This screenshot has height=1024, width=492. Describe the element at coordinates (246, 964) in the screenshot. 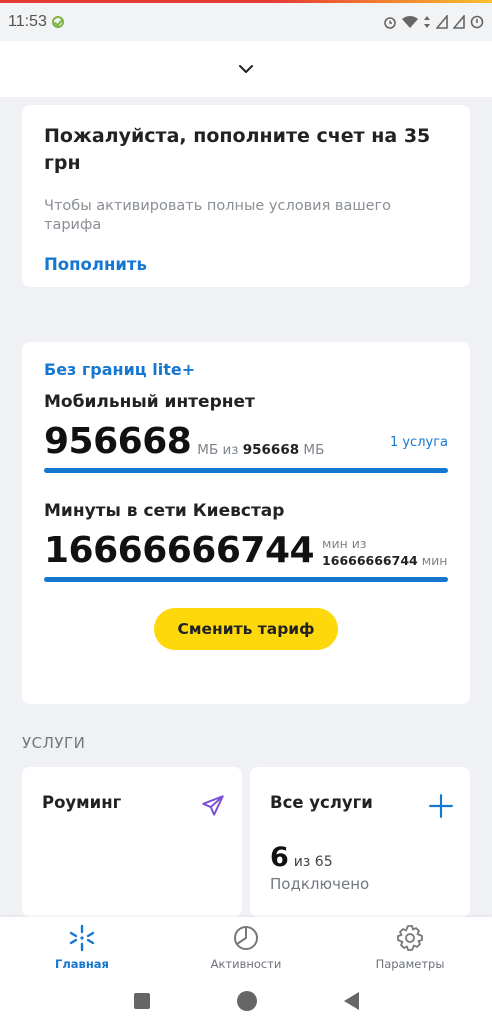

I see `nav-activities-label: Активности` at that location.